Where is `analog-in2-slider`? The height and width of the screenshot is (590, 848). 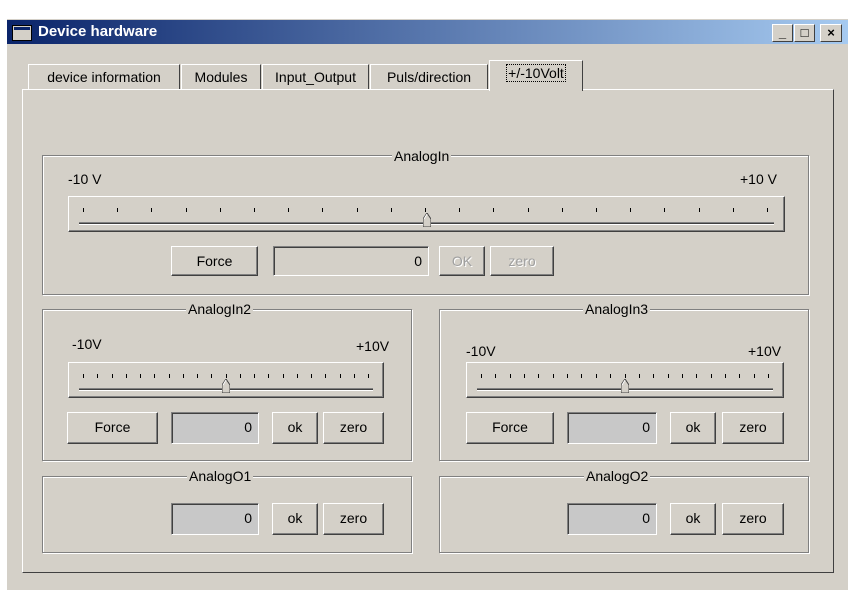 analog-in2-slider is located at coordinates (226, 380).